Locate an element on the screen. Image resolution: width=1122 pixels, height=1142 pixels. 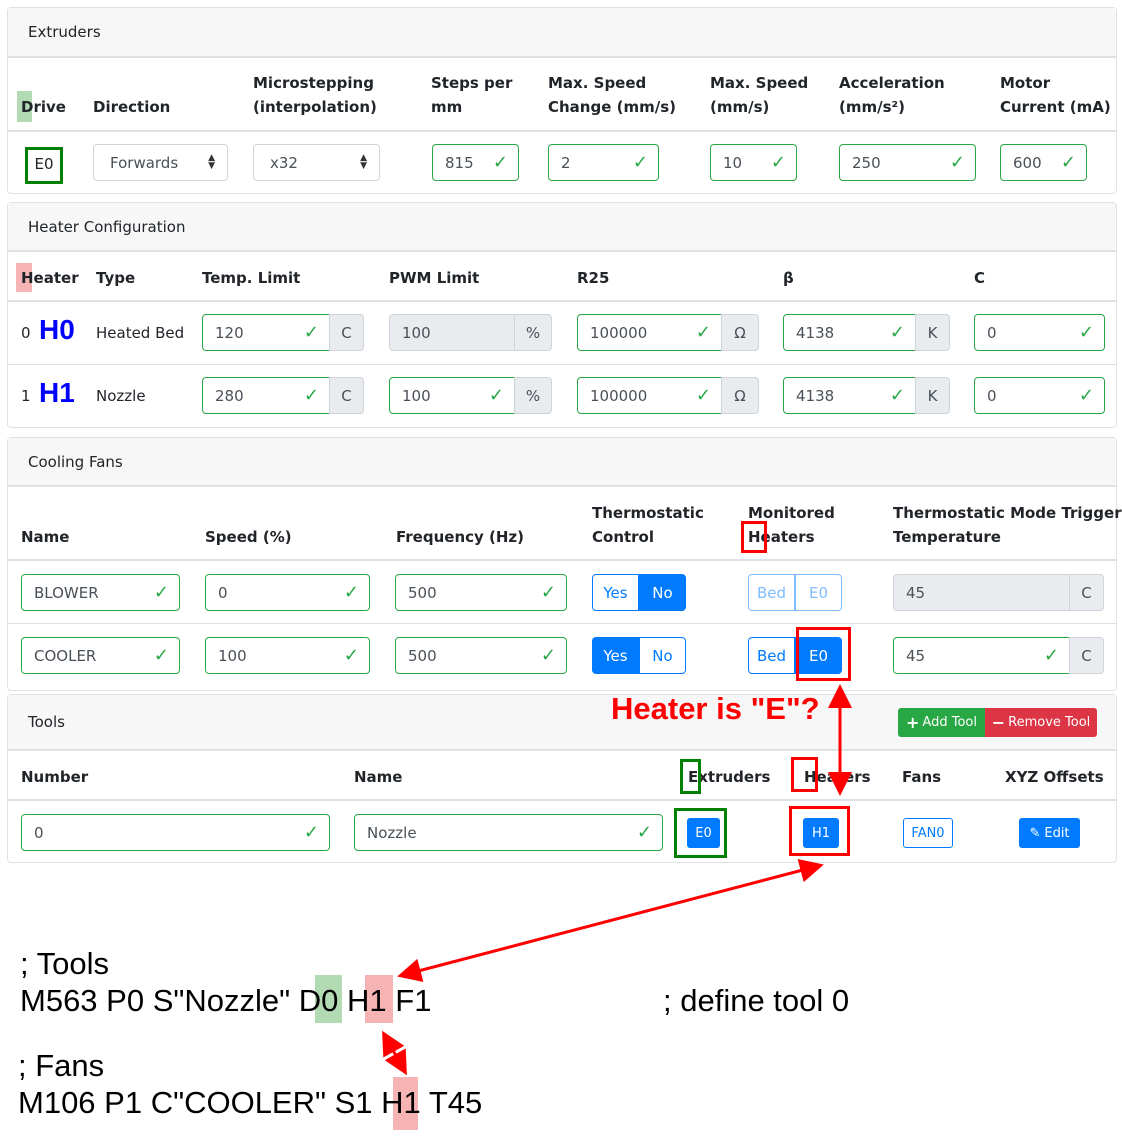
annotation-arrows is located at coordinates (617, 880).